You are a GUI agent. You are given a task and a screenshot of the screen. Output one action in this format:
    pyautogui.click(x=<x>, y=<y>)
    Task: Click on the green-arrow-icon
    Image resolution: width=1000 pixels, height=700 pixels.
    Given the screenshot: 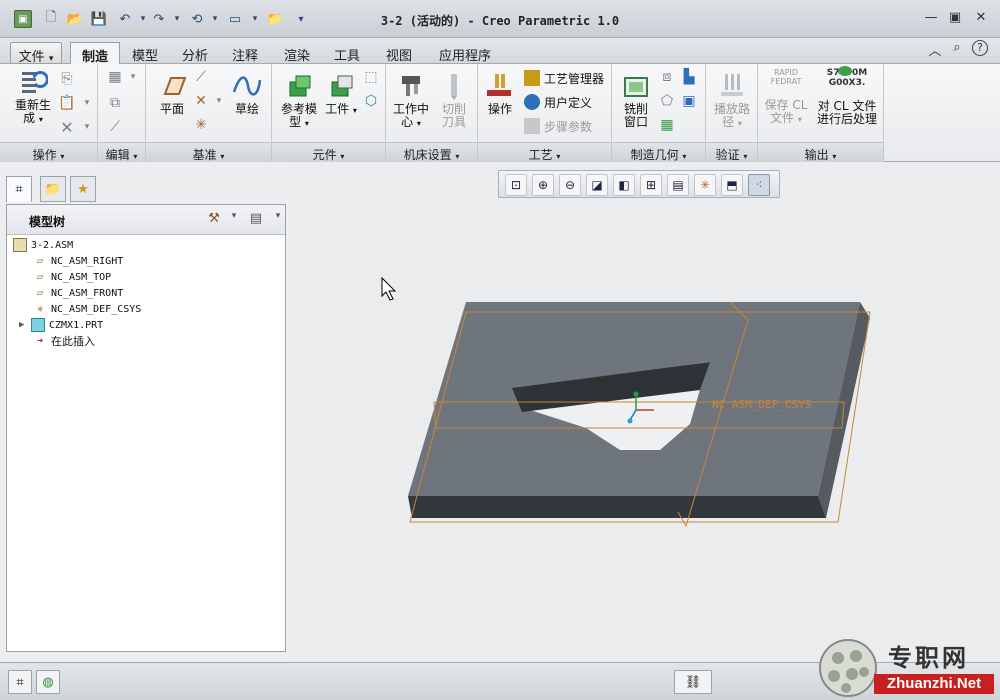 What is the action you would take?
    pyautogui.click(x=845, y=71)
    